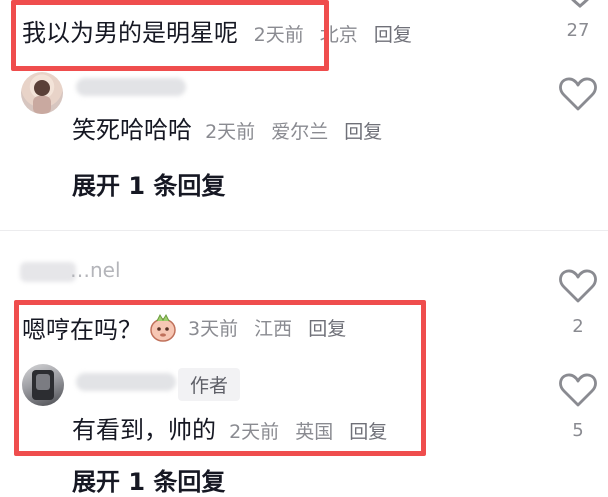 The image size is (608, 497). I want to click on like-count: 27, so click(578, 30).